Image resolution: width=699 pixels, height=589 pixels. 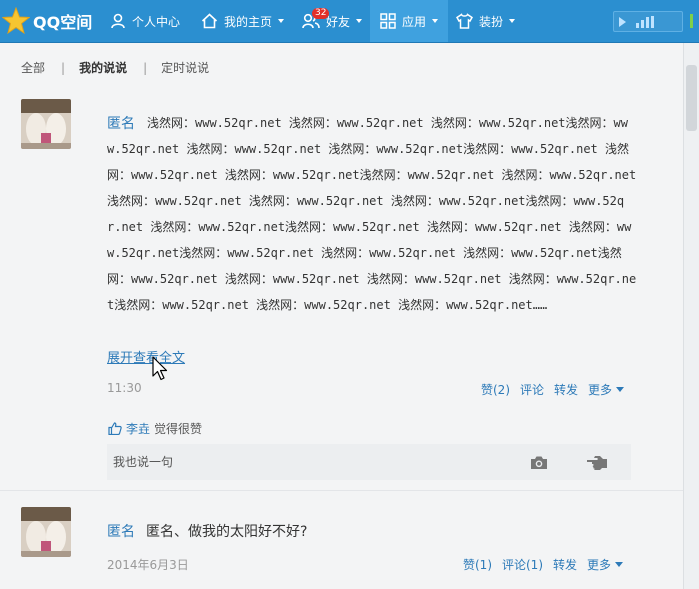 I want to click on camera-icon, so click(x=539, y=462).